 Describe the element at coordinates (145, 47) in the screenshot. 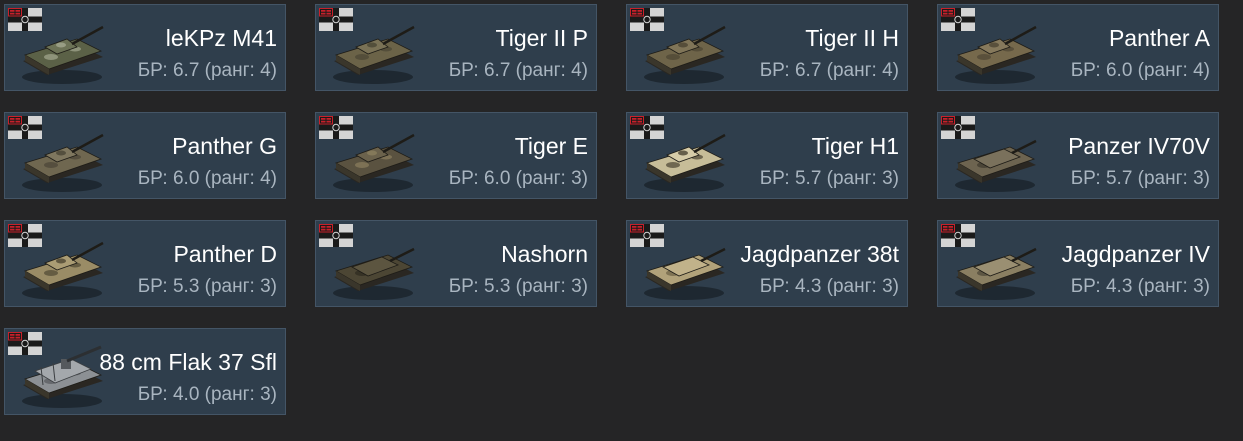

I see `vehicle-card: leKPz M41 БР: 6.7 (ранг: 4)` at that location.